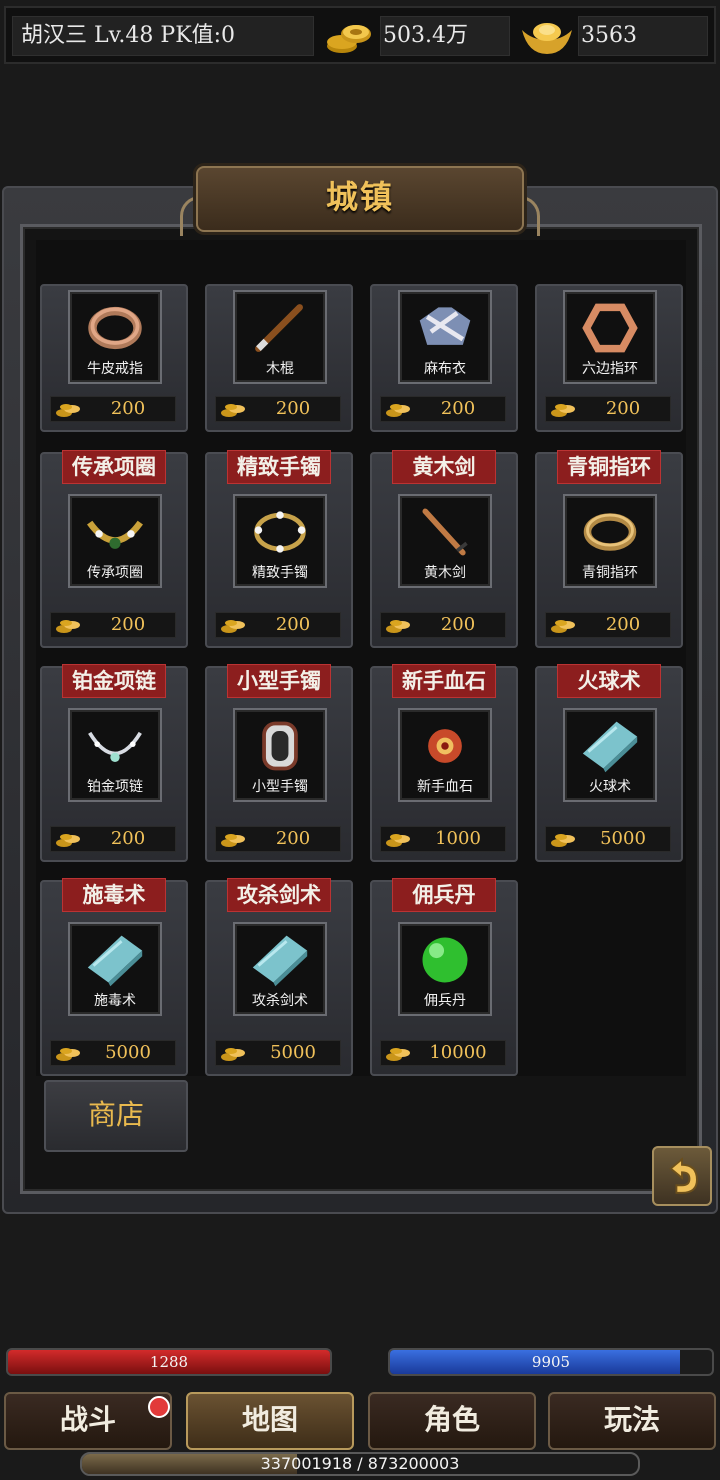  I want to click on mp-value: 9905, so click(551, 1362).